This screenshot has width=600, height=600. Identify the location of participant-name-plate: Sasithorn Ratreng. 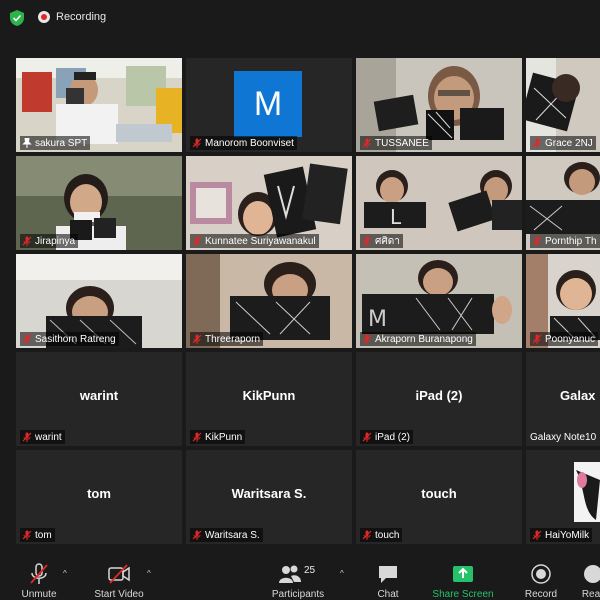
(69, 339).